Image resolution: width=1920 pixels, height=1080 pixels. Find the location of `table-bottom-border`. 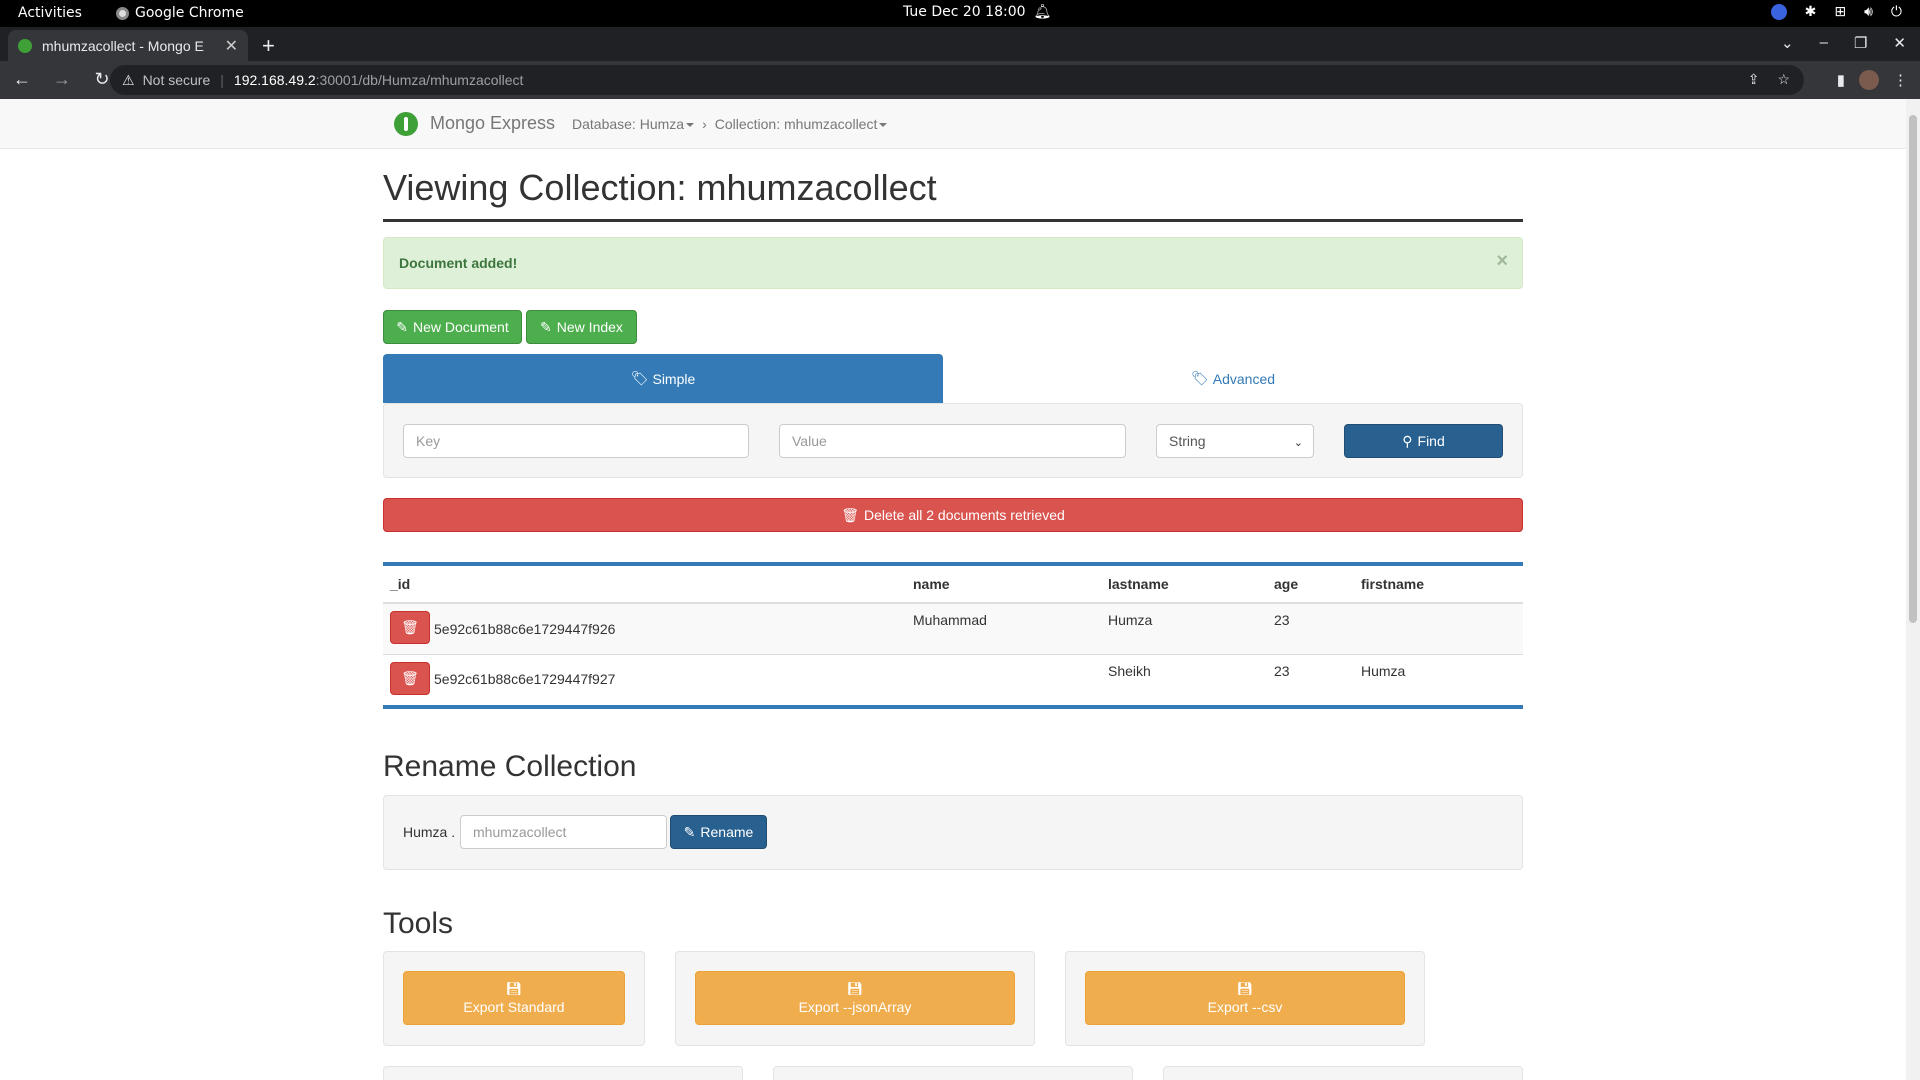

table-bottom-border is located at coordinates (953, 707).